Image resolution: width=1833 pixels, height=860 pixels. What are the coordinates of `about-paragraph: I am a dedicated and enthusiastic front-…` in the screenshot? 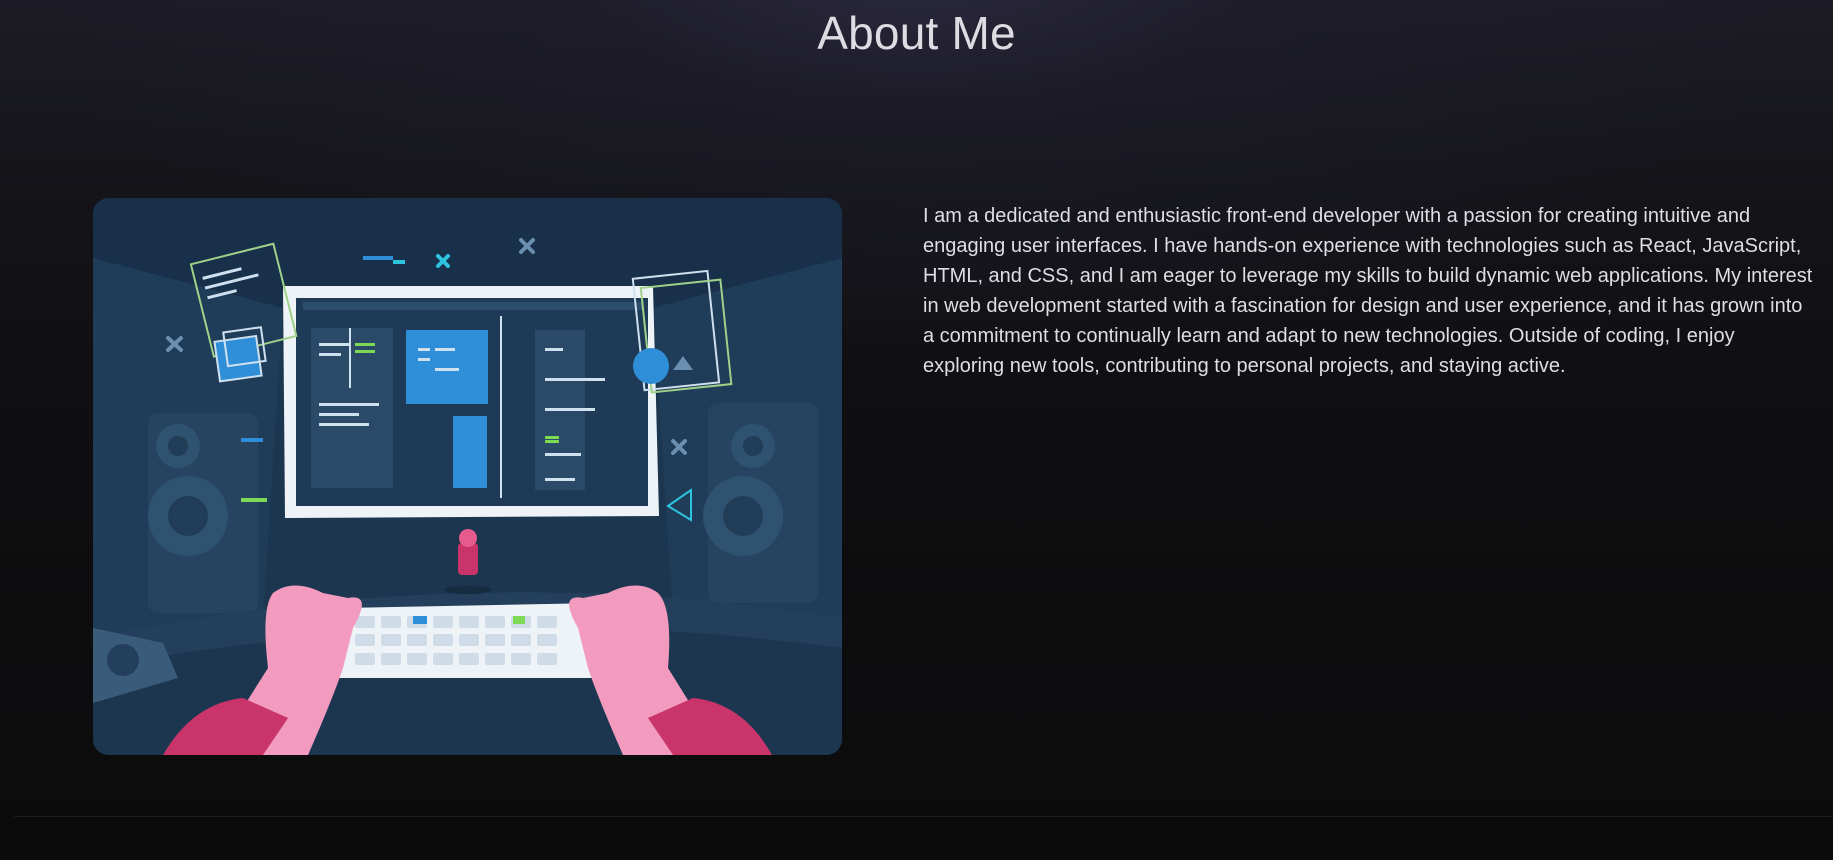 It's located at (1368, 291).